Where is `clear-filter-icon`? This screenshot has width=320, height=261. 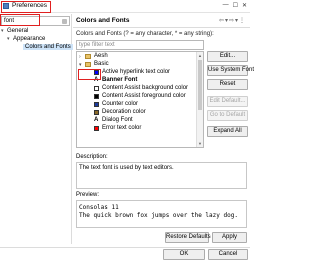
clear-filter-icon is located at coordinates (64, 21).